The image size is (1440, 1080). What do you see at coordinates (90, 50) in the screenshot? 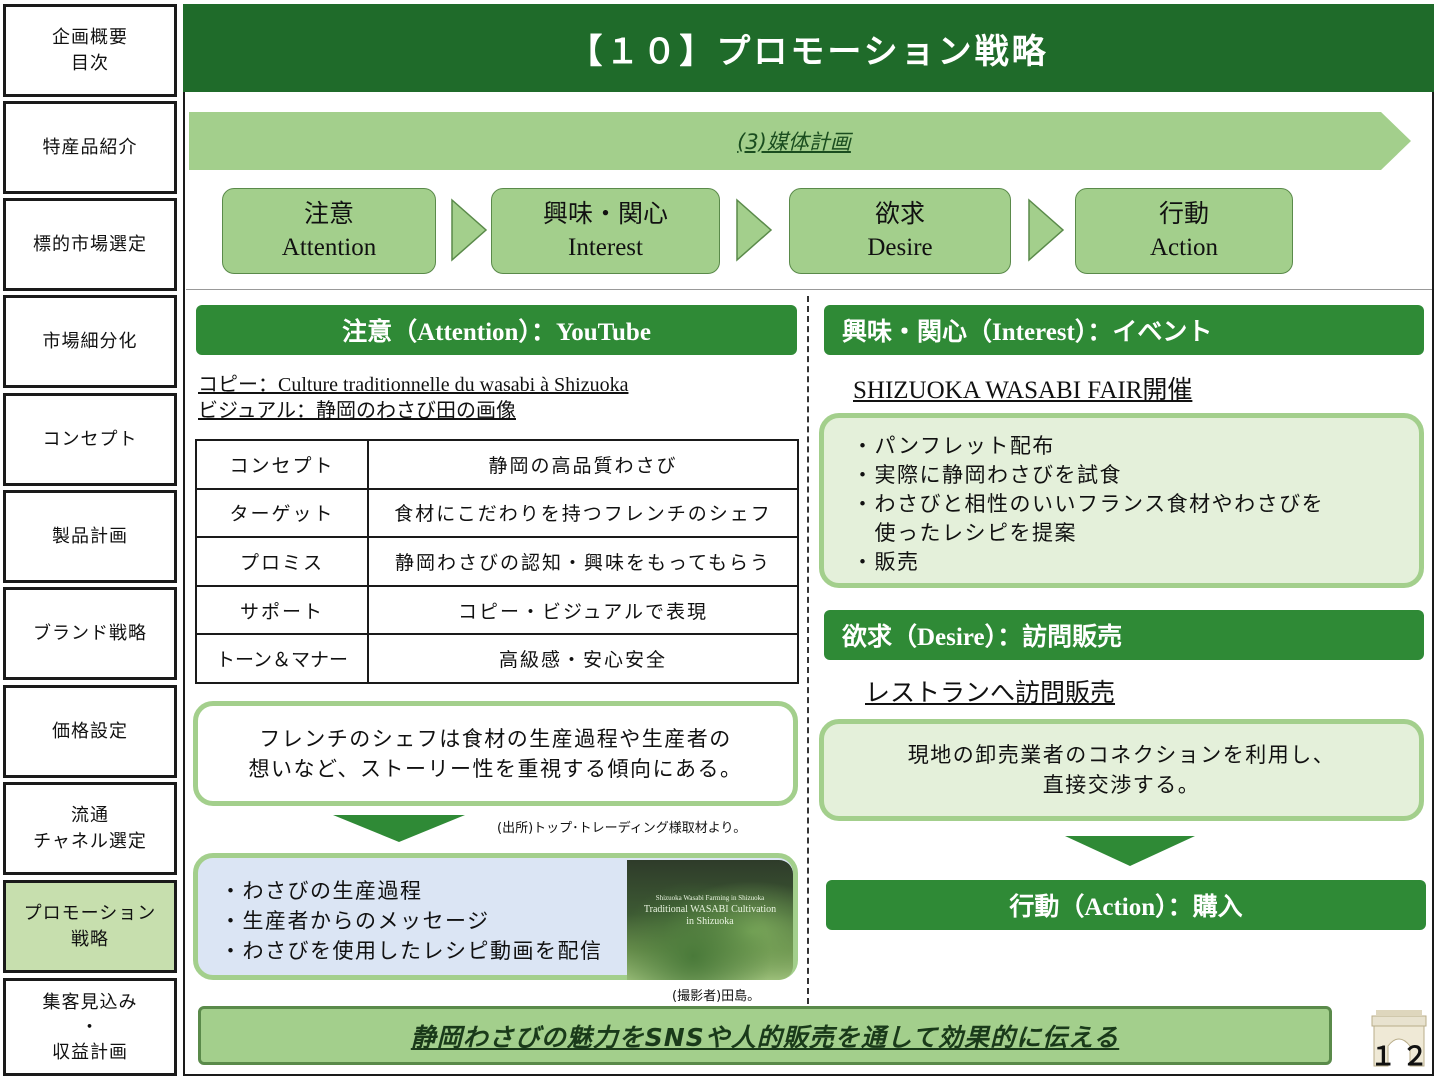
I see `sidebar-item-overview: 企画概要 目次` at bounding box center [90, 50].